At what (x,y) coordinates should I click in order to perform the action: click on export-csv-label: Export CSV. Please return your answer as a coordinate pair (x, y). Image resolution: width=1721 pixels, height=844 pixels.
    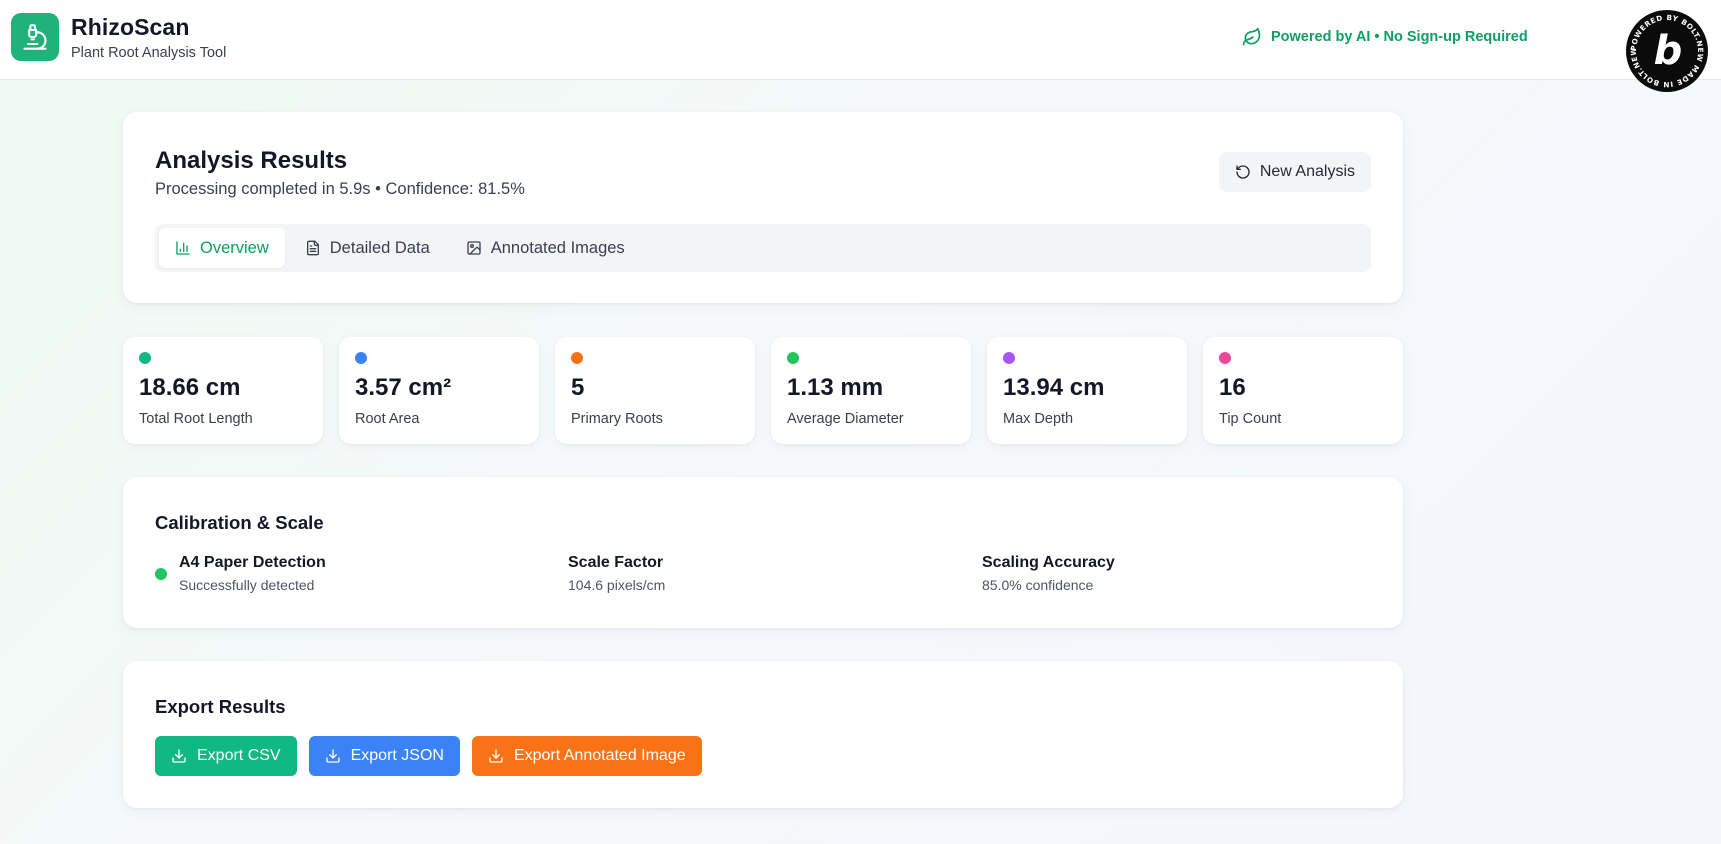
    Looking at the image, I should click on (239, 755).